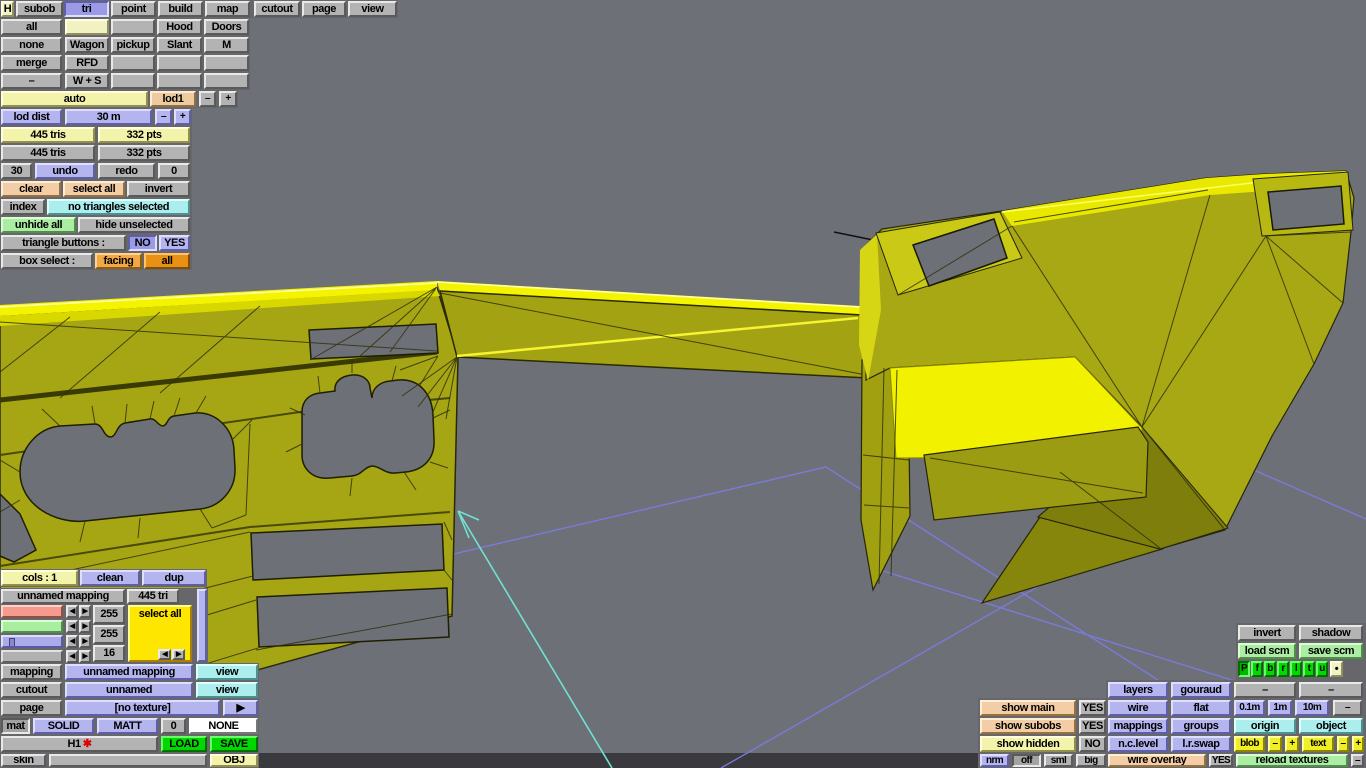  What do you see at coordinates (74, 99) in the screenshot?
I see `lod-auto-button: auto` at bounding box center [74, 99].